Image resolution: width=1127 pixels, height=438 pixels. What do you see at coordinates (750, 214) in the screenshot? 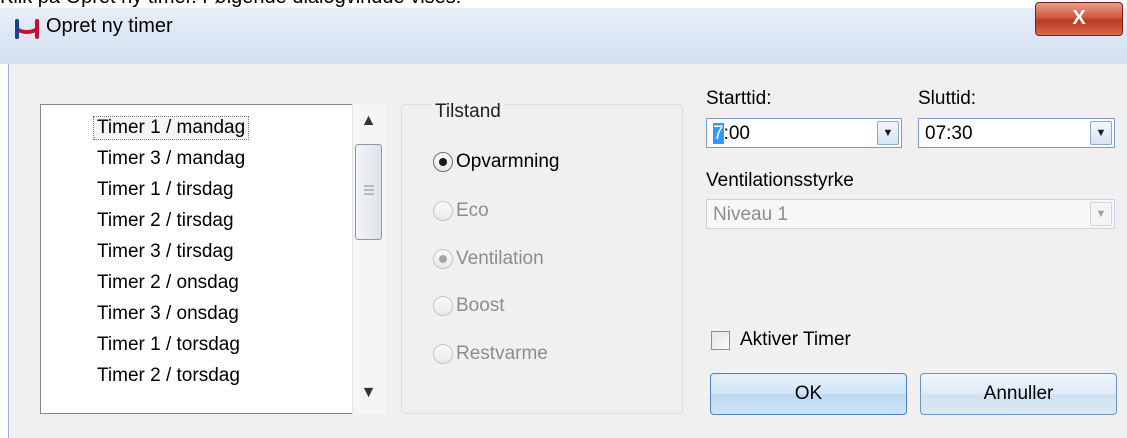
I see `ventilation-strength-value: Niveau 1` at bounding box center [750, 214].